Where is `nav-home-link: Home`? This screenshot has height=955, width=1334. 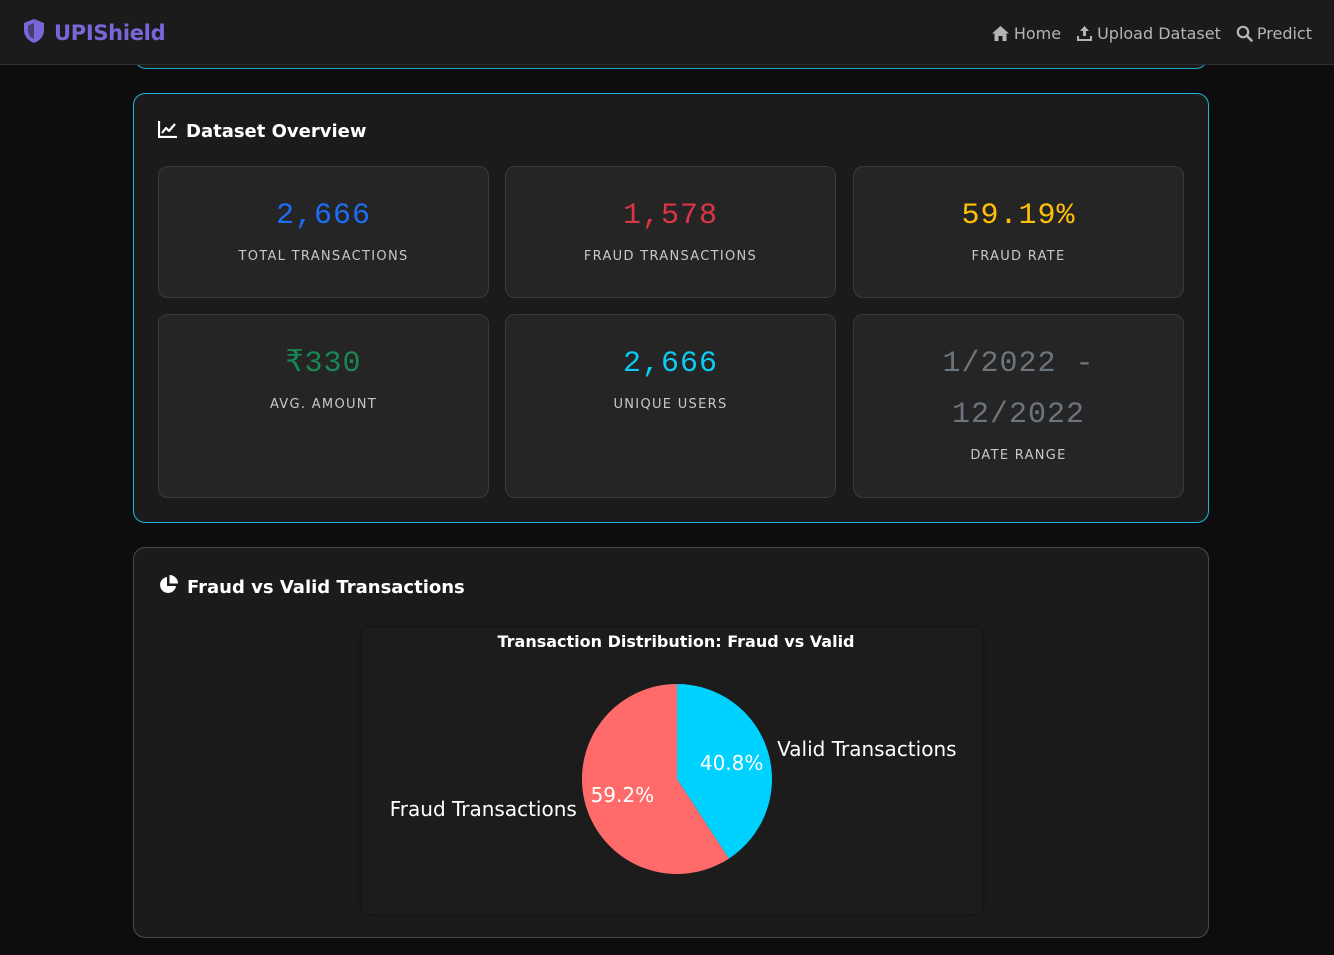
nav-home-link: Home is located at coordinates (1026, 33).